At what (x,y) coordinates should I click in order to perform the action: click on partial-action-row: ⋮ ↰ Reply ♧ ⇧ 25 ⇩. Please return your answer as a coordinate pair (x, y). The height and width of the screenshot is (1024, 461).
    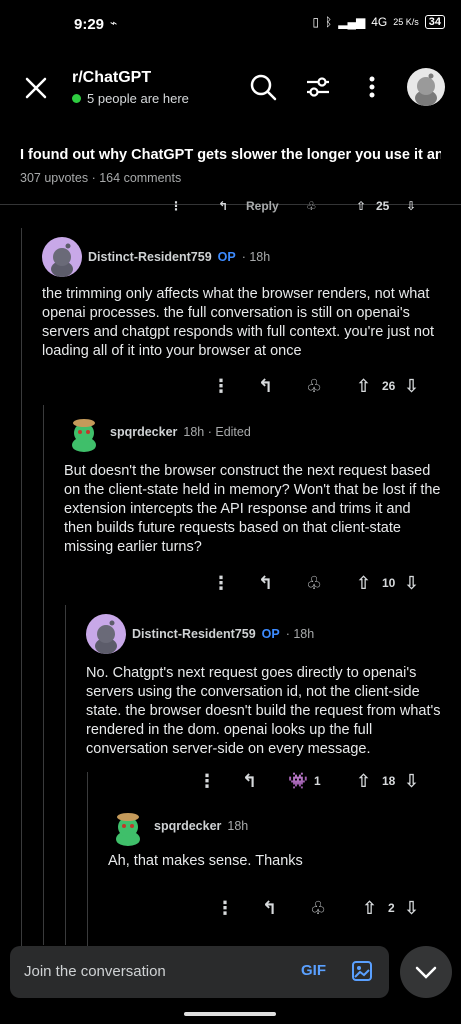
    Looking at the image, I should click on (305, 206).